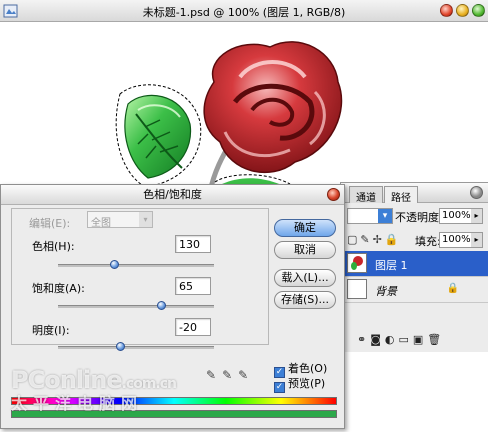  What do you see at coordinates (53, 246) in the screenshot?
I see `hue-label: 色相(H):` at bounding box center [53, 246].